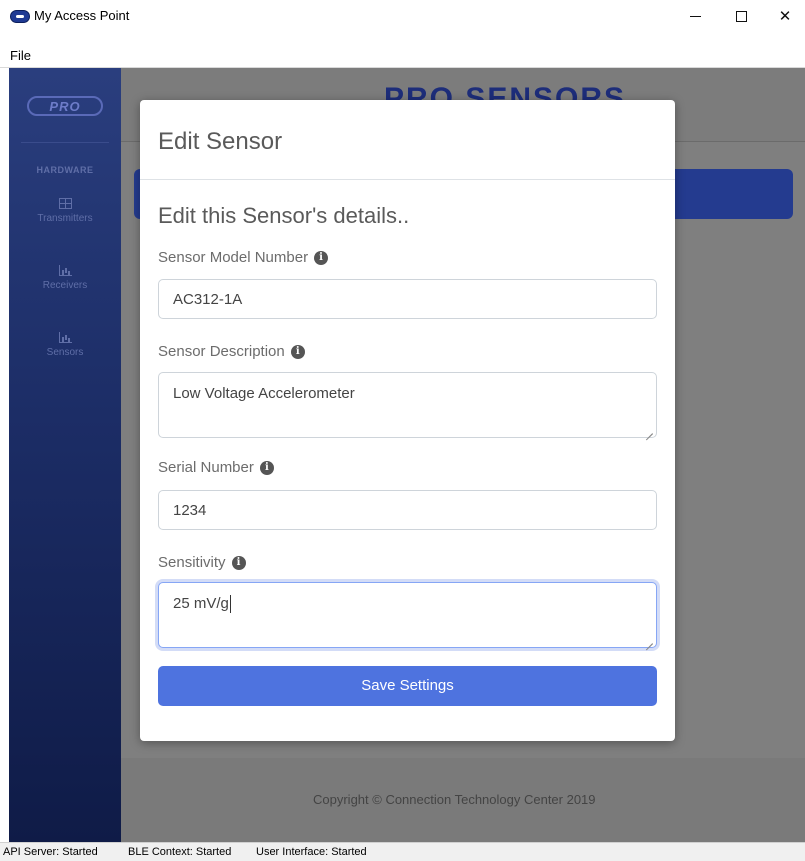 The height and width of the screenshot is (861, 805). Describe the element at coordinates (65, 142) in the screenshot. I see `sidebar-divider` at that location.